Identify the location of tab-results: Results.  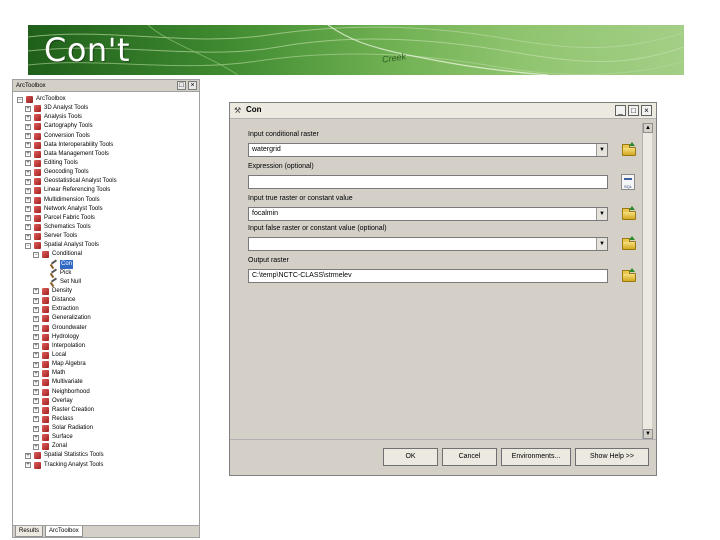
(29, 531).